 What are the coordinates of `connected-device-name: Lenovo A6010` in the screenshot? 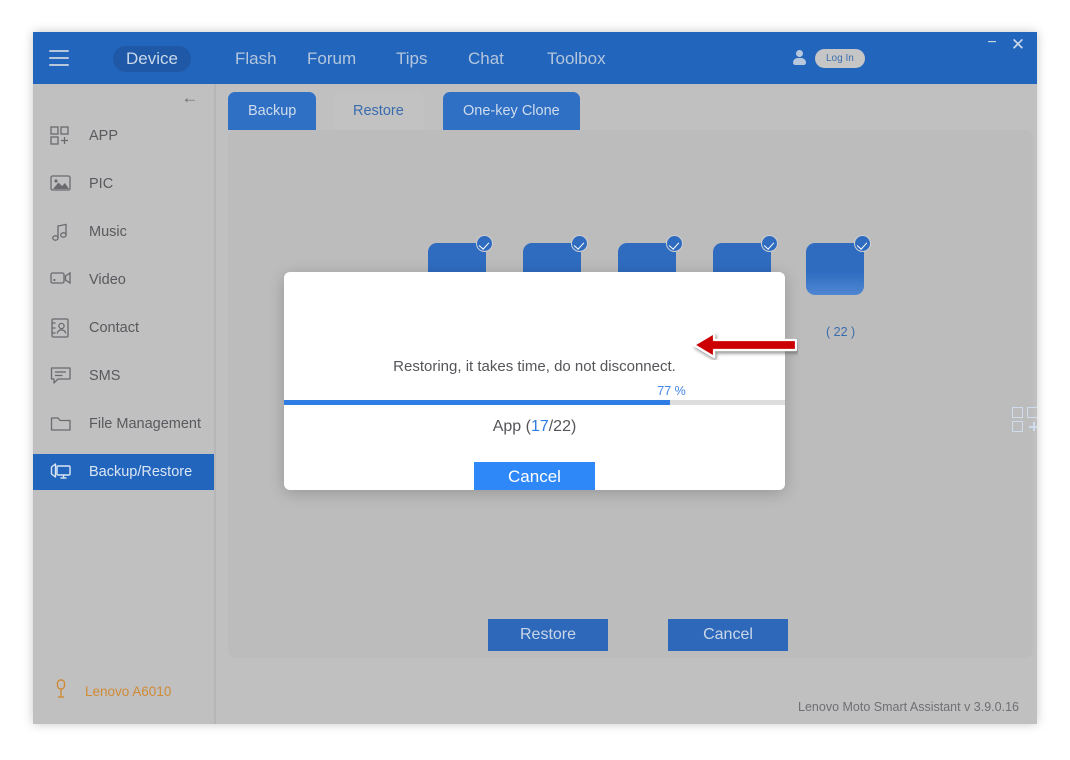 It's located at (128, 691).